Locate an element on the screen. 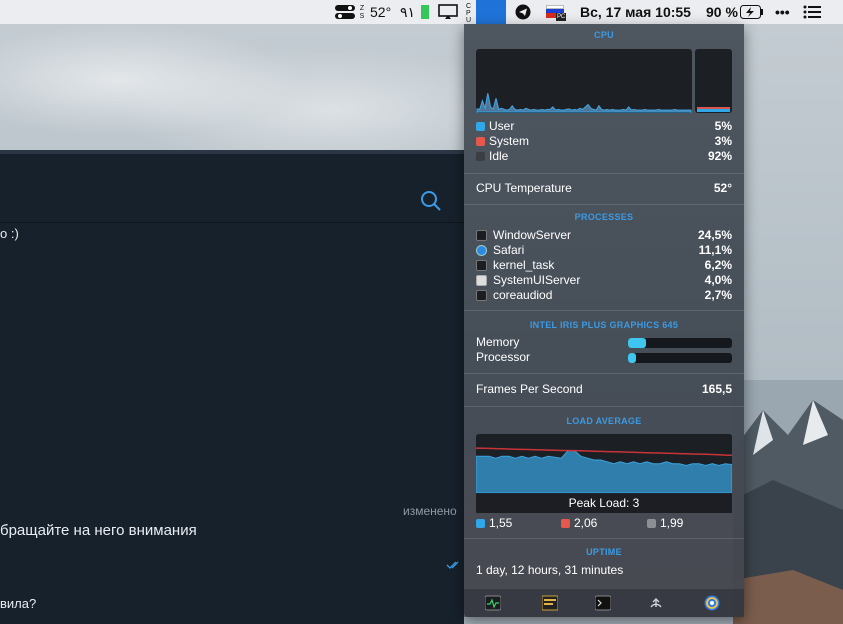 The height and width of the screenshot is (624, 843). peak-load-label: Peak Load: 3 is located at coordinates (604, 503).